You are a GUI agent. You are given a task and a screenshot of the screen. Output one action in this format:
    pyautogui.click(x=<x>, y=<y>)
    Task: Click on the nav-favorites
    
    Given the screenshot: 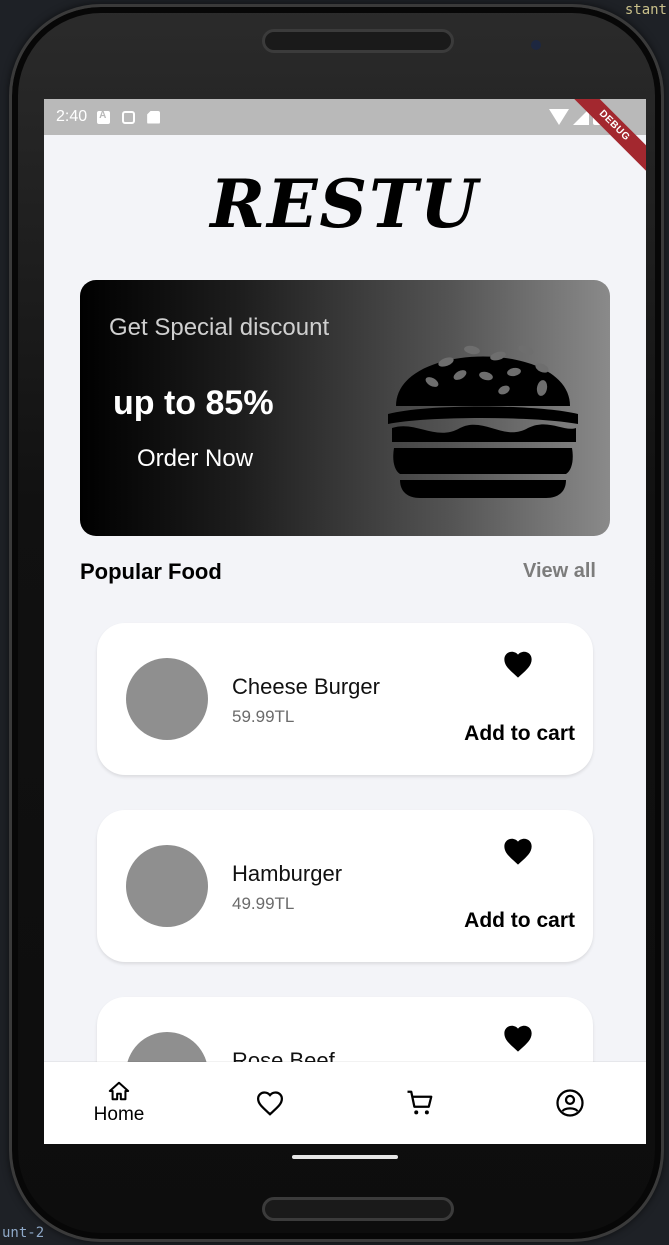 What is the action you would take?
    pyautogui.click(x=270, y=1103)
    